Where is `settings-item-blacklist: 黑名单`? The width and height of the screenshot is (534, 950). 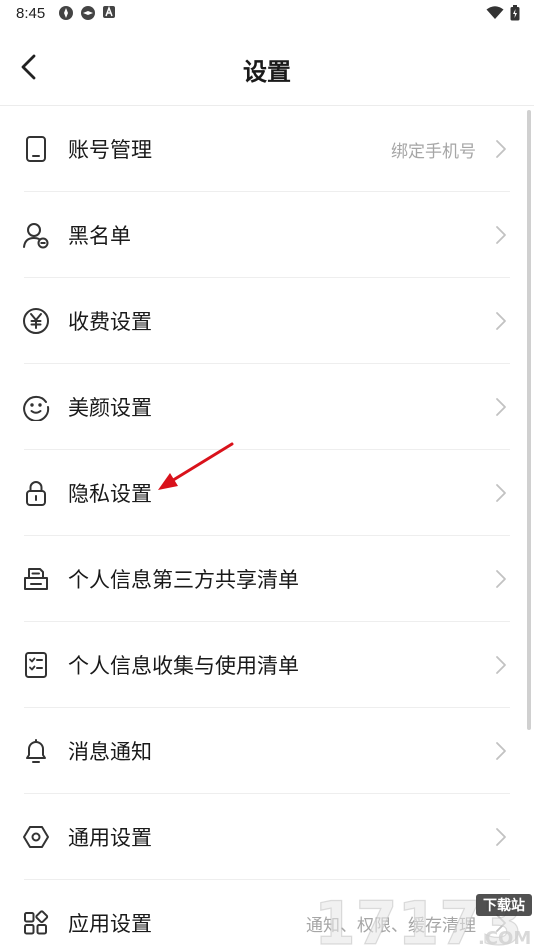 settings-item-blacklist: 黑名单 is located at coordinates (267, 235).